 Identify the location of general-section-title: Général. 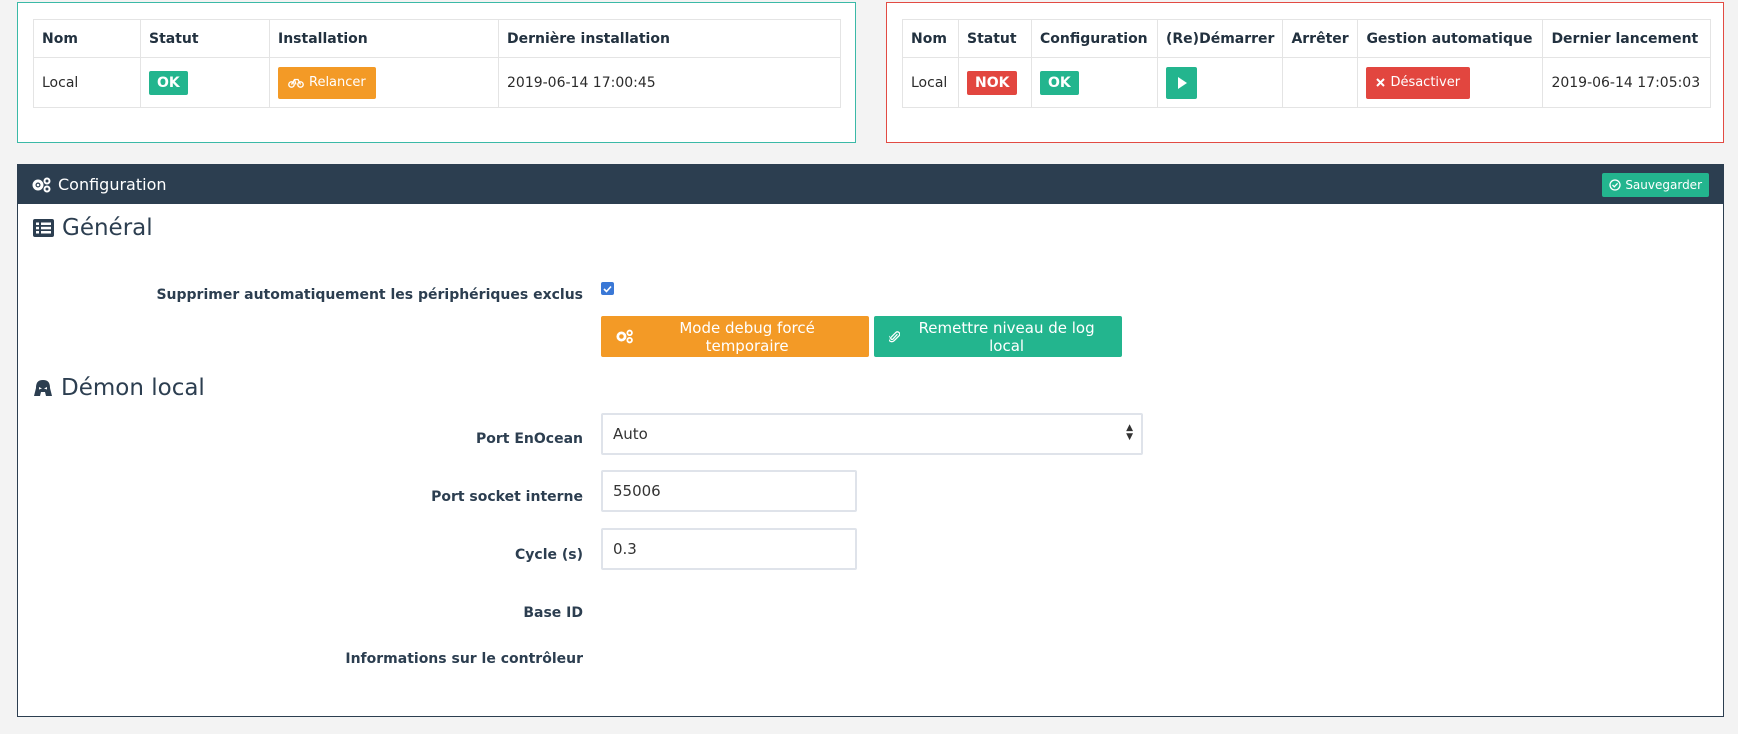
(93, 228).